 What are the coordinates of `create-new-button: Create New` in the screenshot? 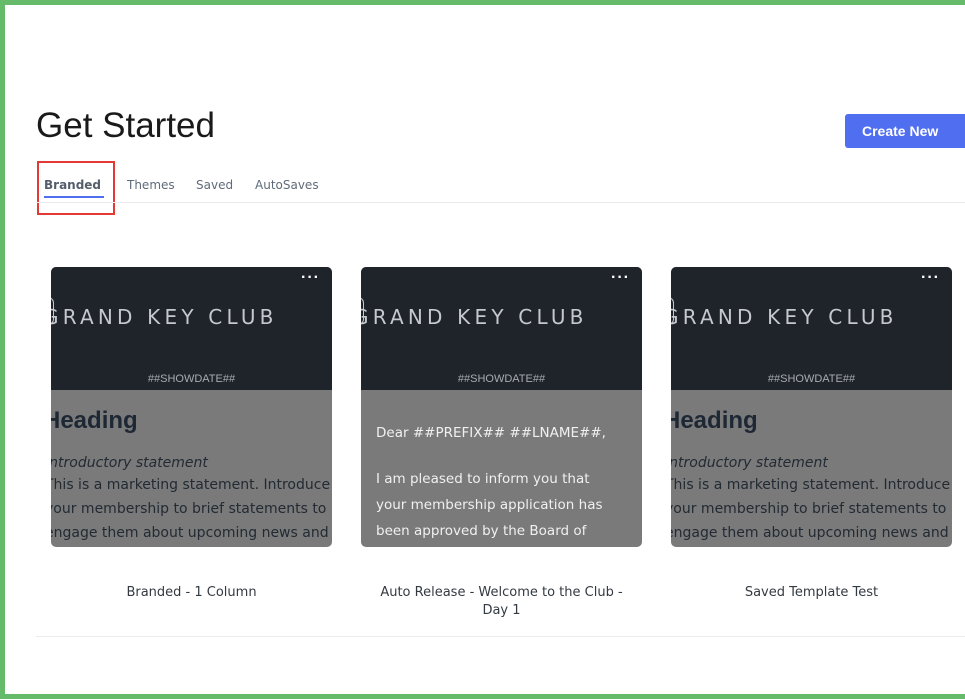 It's located at (905, 131).